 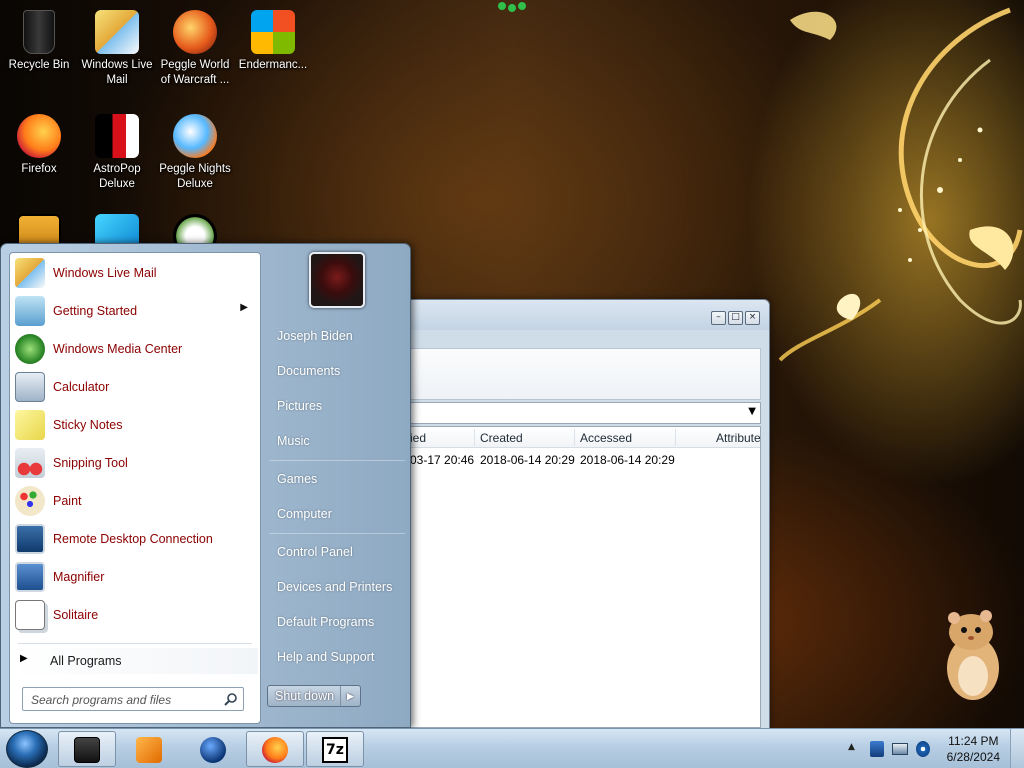 What do you see at coordinates (337, 371) in the screenshot?
I see `place-documents: Documents` at bounding box center [337, 371].